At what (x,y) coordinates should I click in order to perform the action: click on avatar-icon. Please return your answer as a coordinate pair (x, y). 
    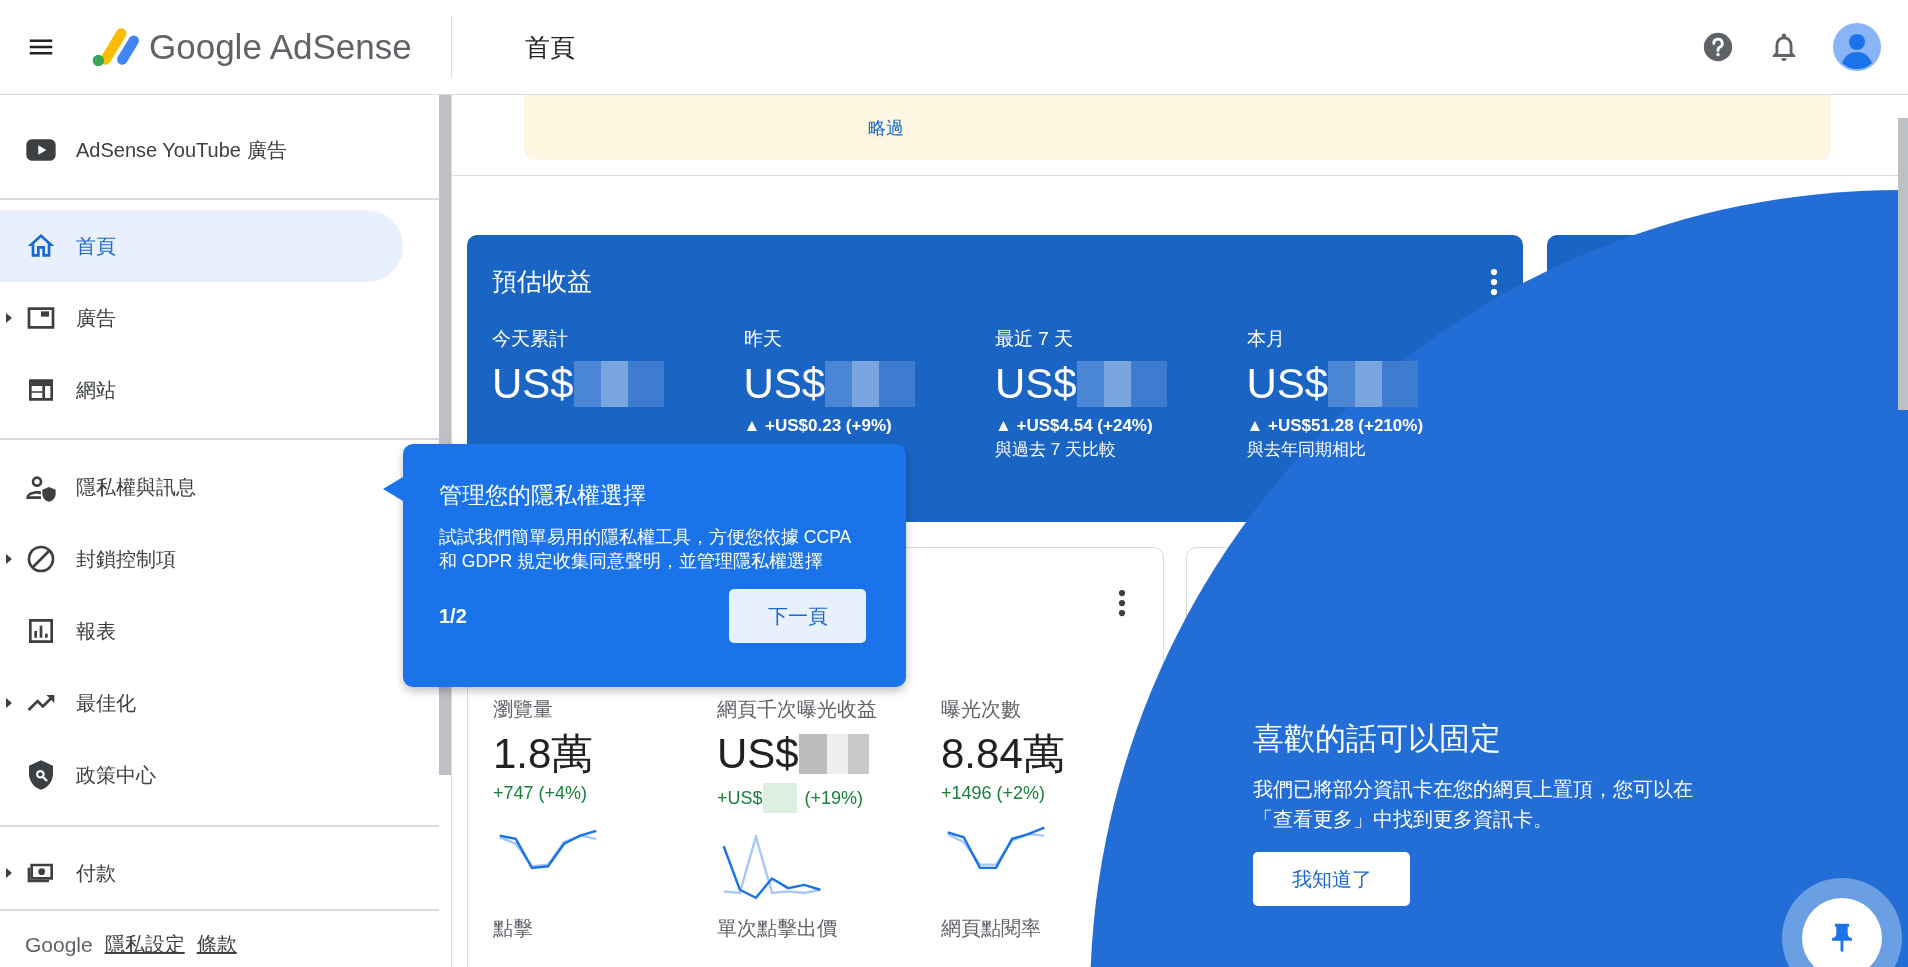
    Looking at the image, I should click on (1857, 47).